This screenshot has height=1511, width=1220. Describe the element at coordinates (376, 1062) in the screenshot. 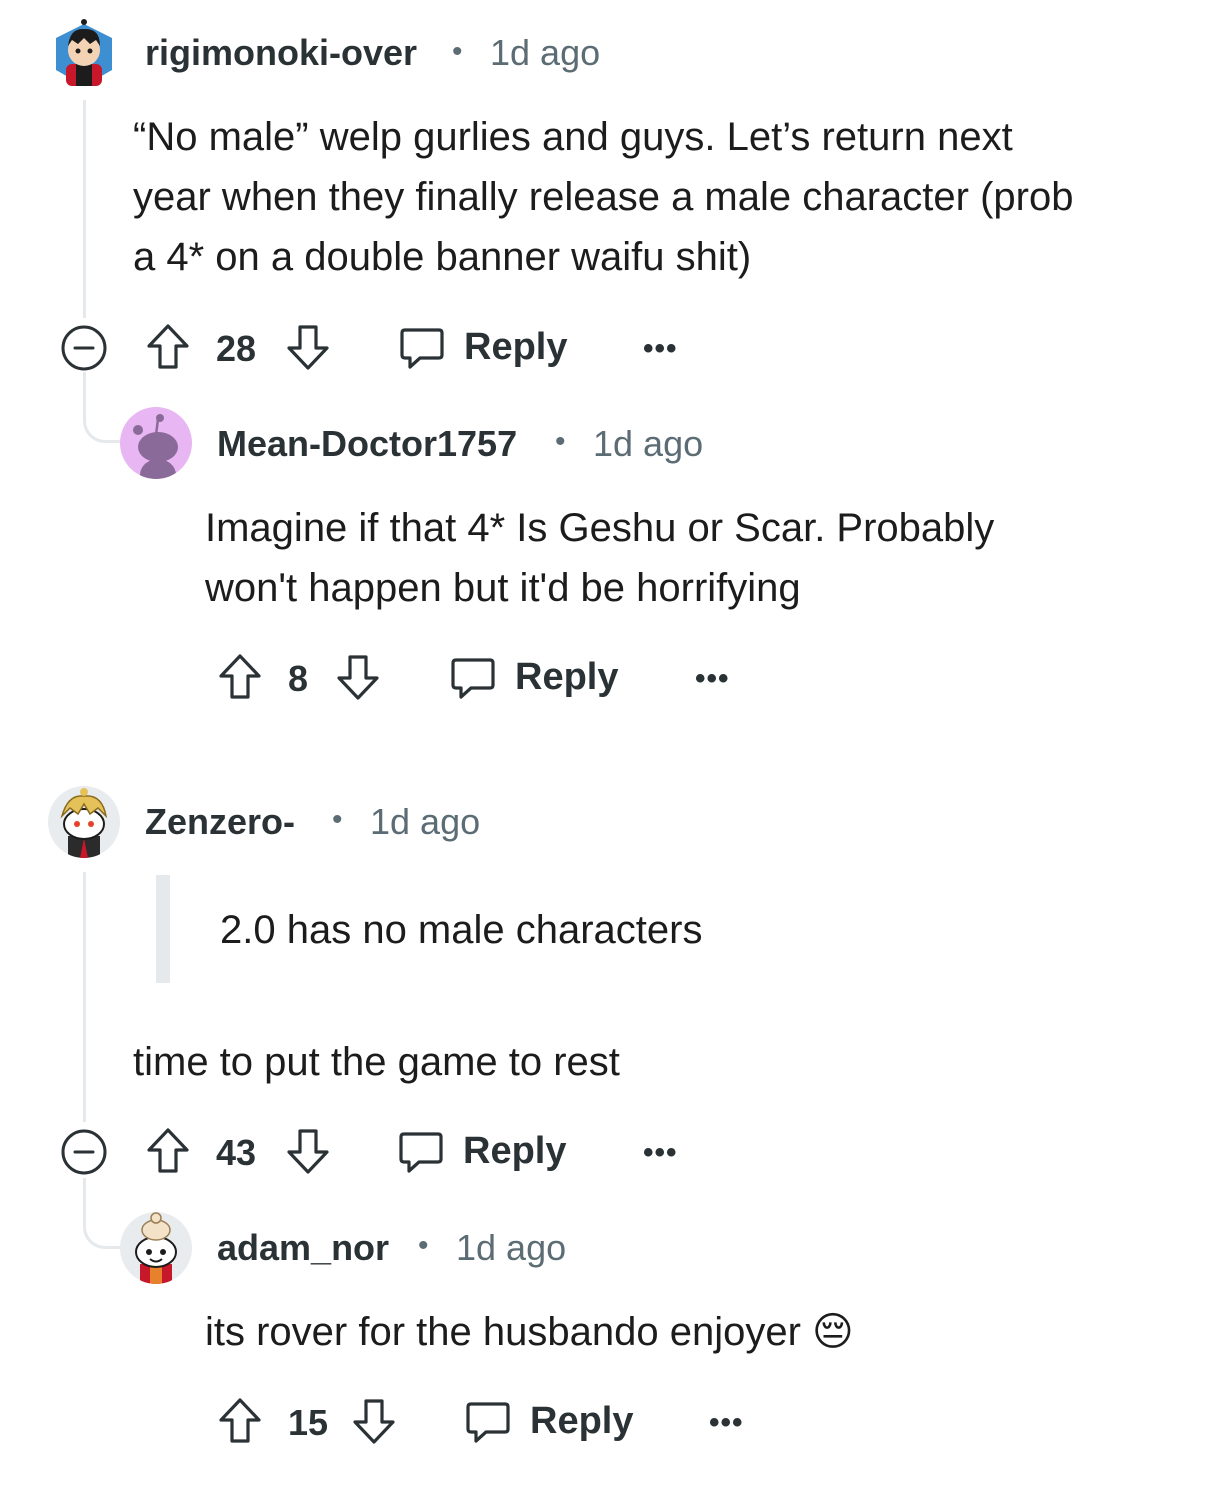

I see `comment-body-line: time to put the game to rest` at that location.